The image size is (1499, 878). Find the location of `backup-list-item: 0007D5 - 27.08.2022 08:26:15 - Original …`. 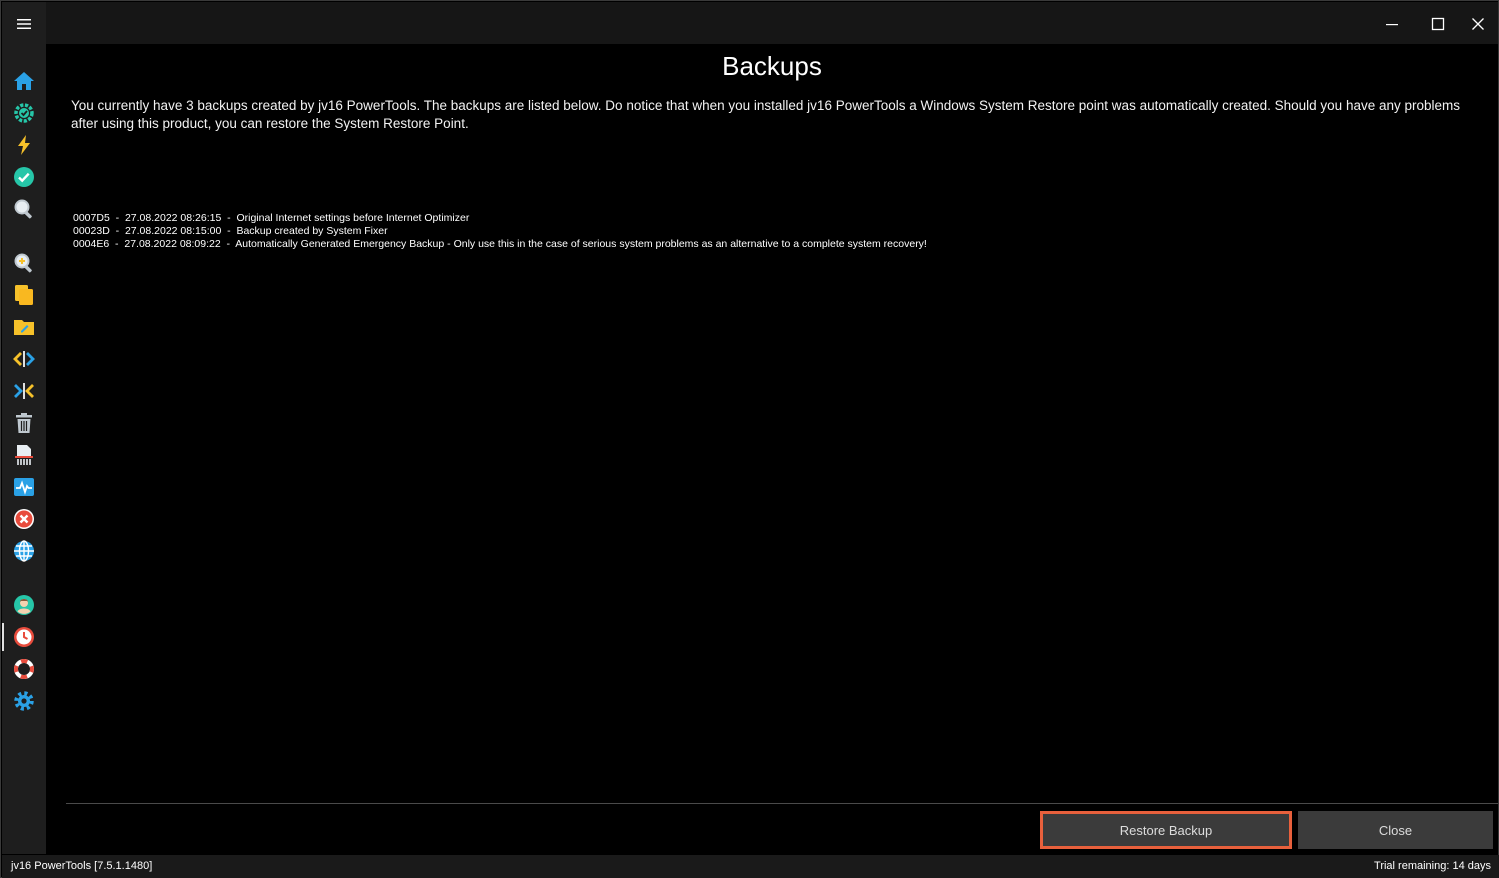

backup-list-item: 0007D5 - 27.08.2022 08:26:15 - Original … is located at coordinates (723, 218).